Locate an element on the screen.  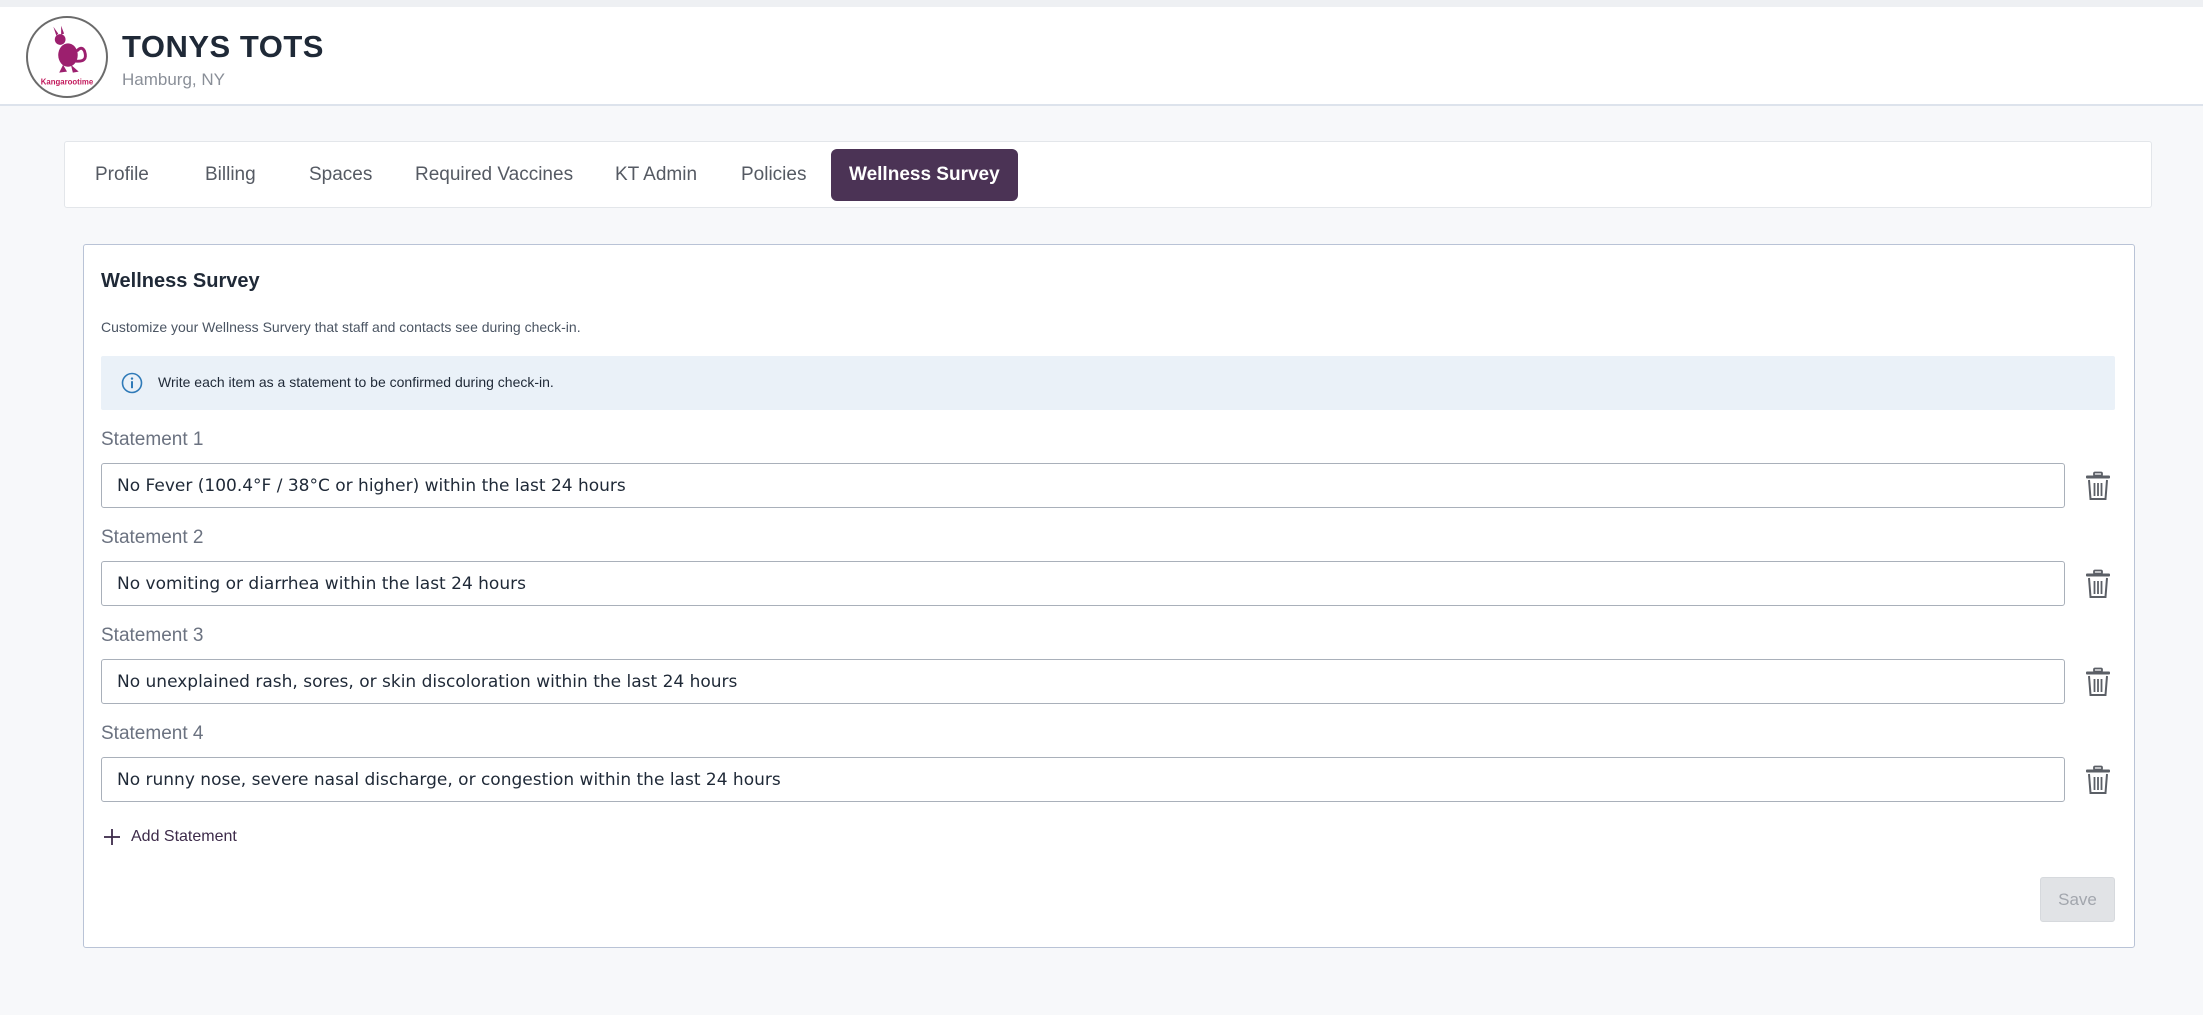
tab-kt-admin: KT Admin is located at coordinates (656, 175).